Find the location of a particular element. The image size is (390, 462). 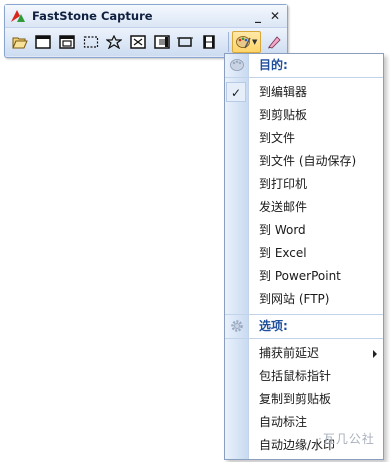

menu-item-label: 发送邮件 is located at coordinates (283, 207).